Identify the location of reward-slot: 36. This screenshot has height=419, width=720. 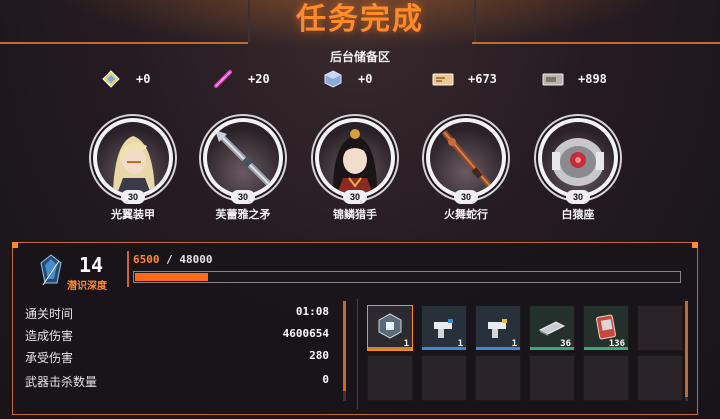
(552, 328).